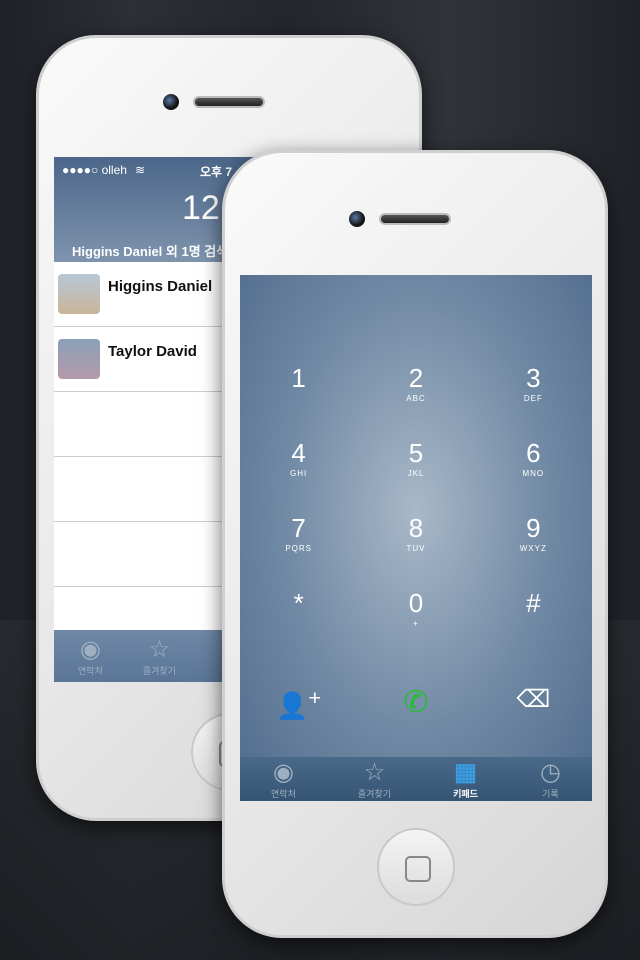  I want to click on tab-label: 키패드, so click(465, 793).